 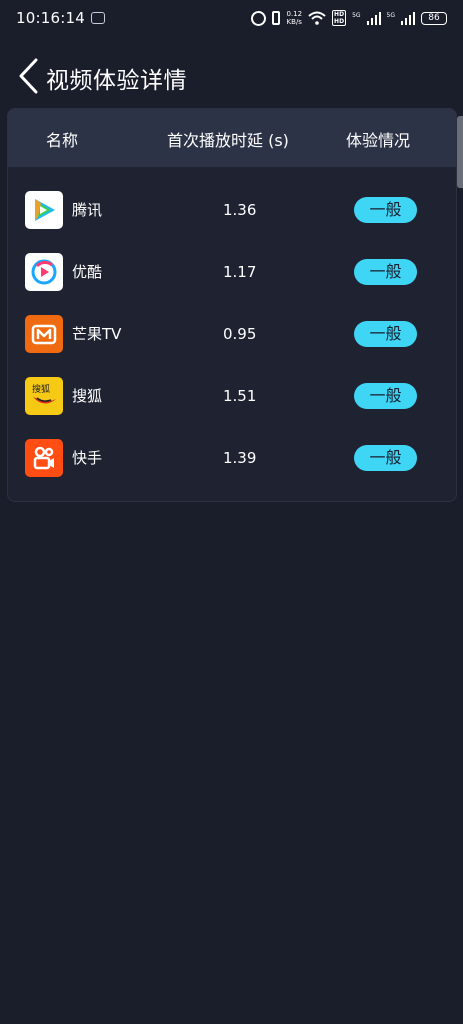 What do you see at coordinates (240, 458) in the screenshot?
I see `latency-value: 1.39` at bounding box center [240, 458].